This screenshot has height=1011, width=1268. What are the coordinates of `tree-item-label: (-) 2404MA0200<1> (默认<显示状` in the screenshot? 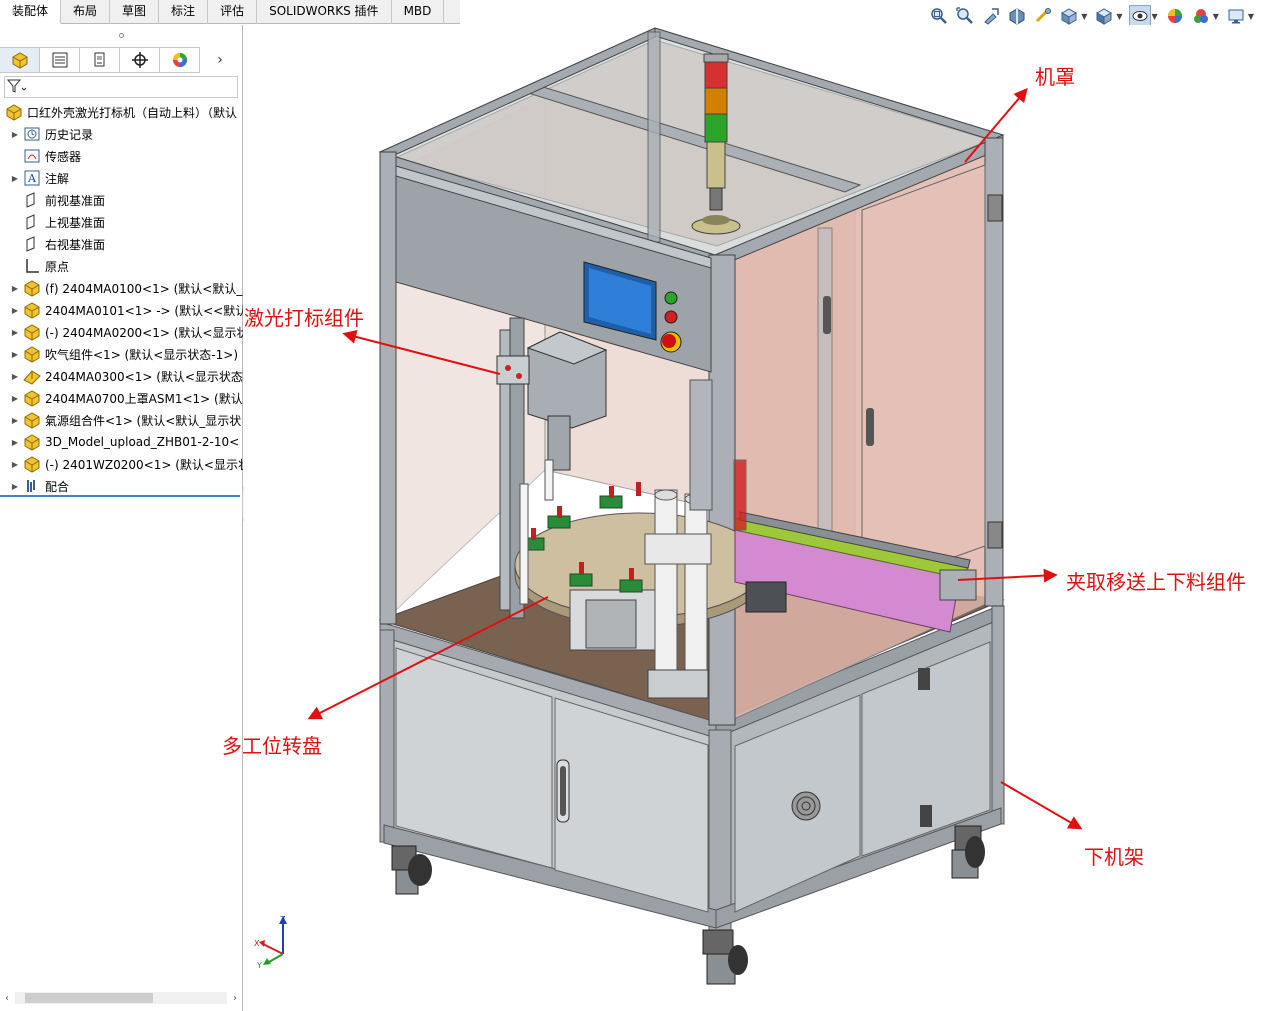 It's located at (144, 332).